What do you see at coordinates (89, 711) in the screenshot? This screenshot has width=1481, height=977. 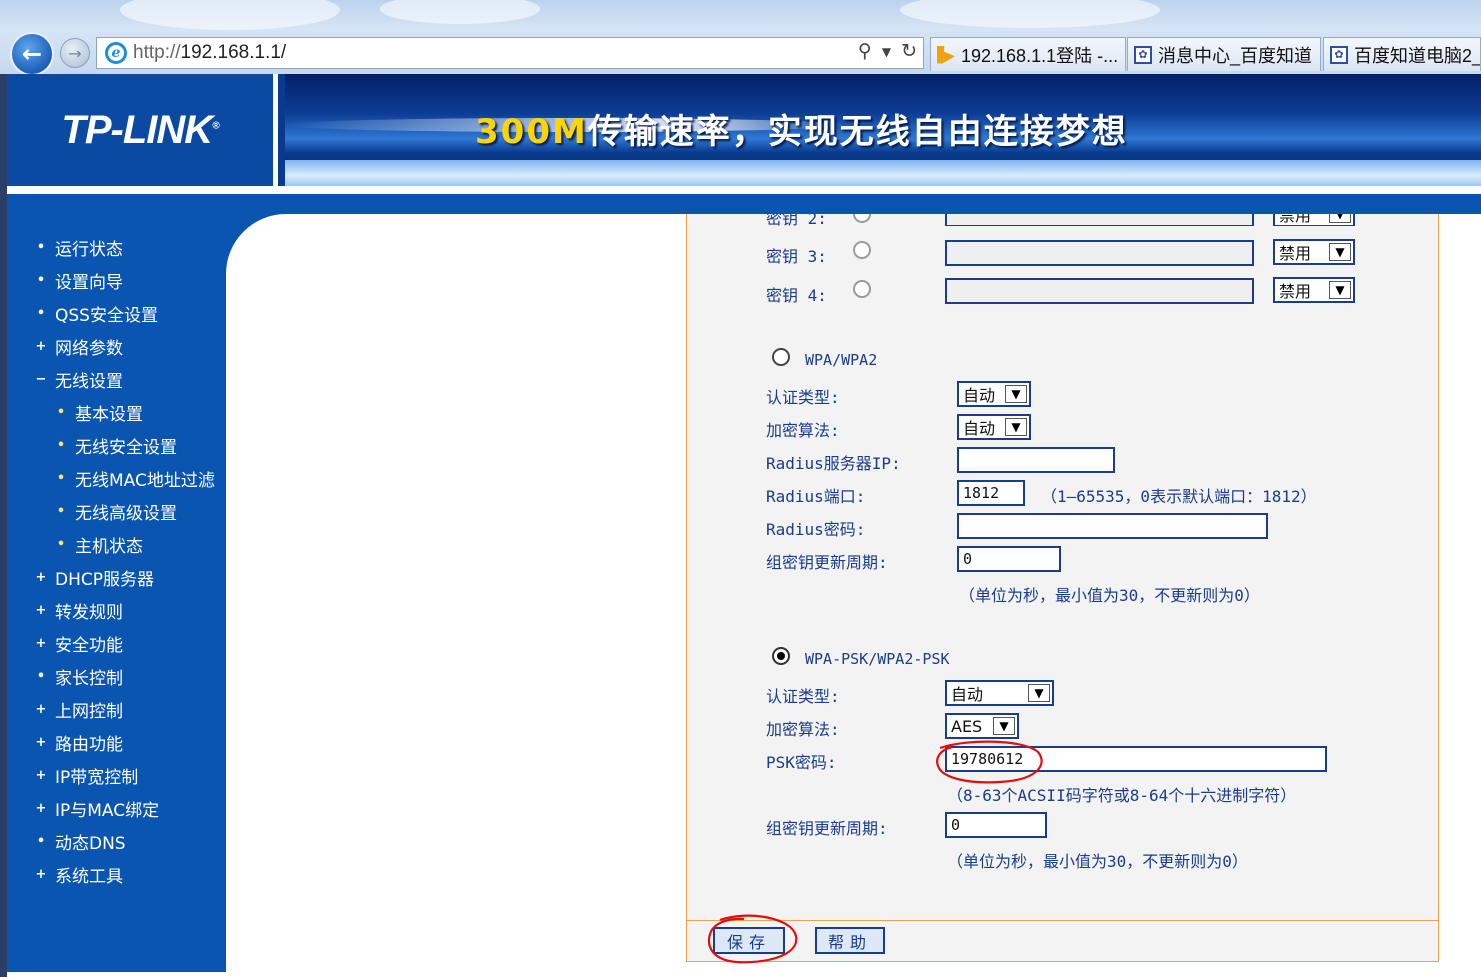 I see `sidebar-item-label: 上网控制` at bounding box center [89, 711].